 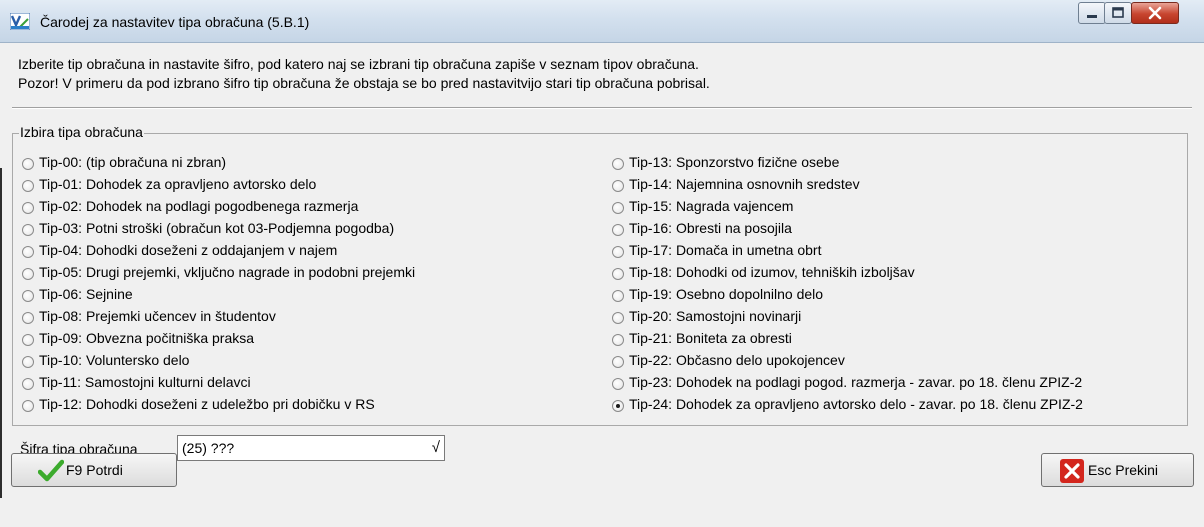 What do you see at coordinates (711, 206) in the screenshot?
I see `radio-label: Tip-15: Nagrada vajencem` at bounding box center [711, 206].